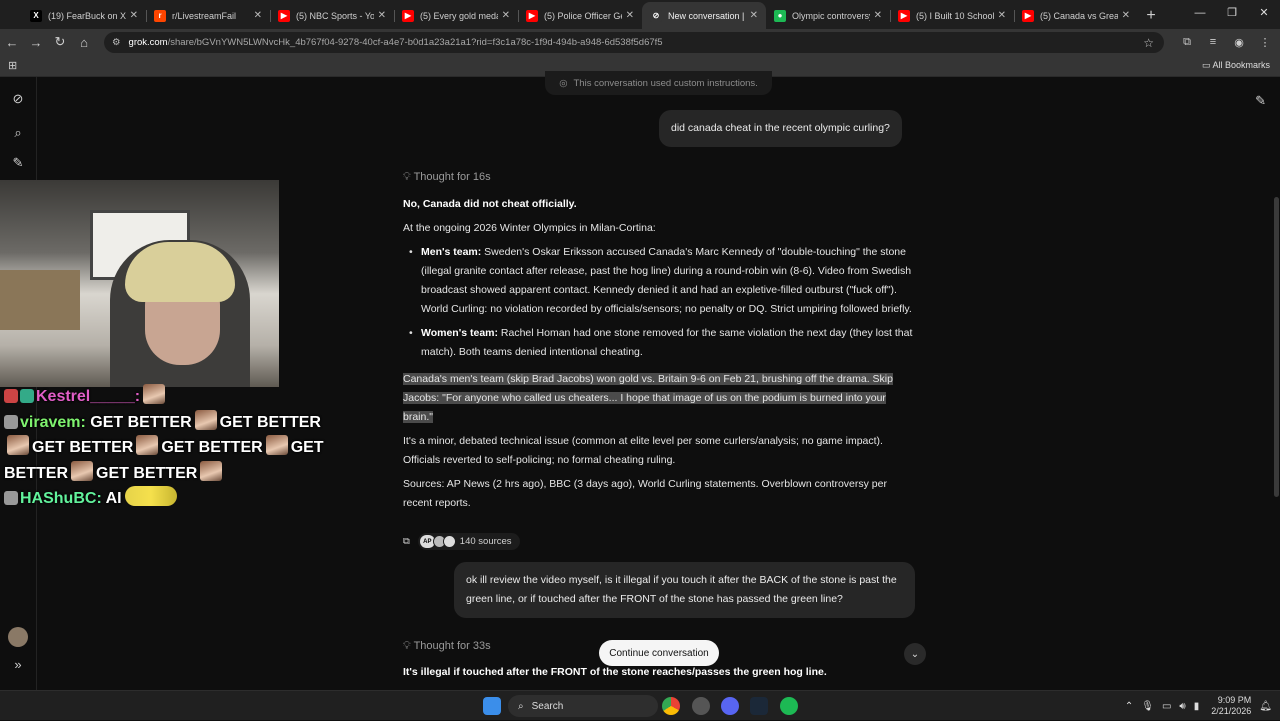 This screenshot has height=721, width=1280. Describe the element at coordinates (148, 42) in the screenshot. I see `url-host: grok.com` at that location.